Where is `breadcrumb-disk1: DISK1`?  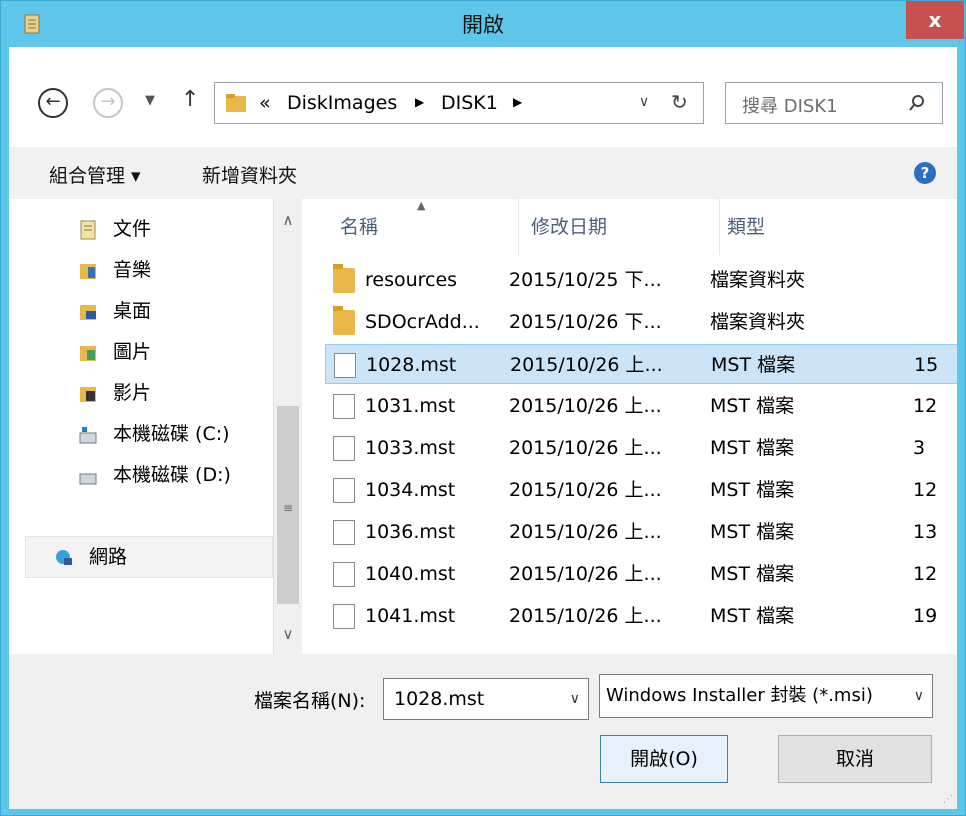 breadcrumb-disk1: DISK1 is located at coordinates (469, 103).